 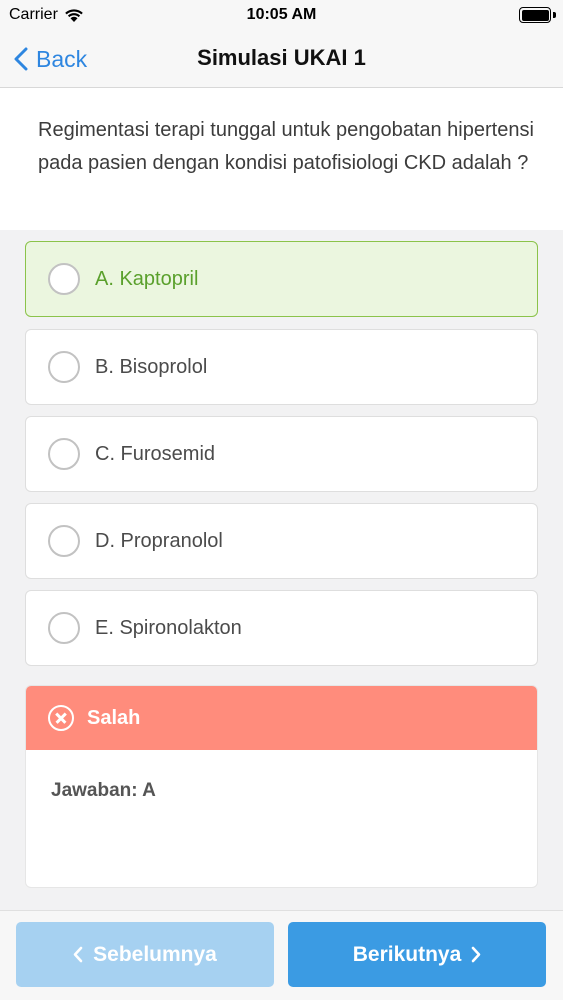 I want to click on battery-tip, so click(x=554, y=15).